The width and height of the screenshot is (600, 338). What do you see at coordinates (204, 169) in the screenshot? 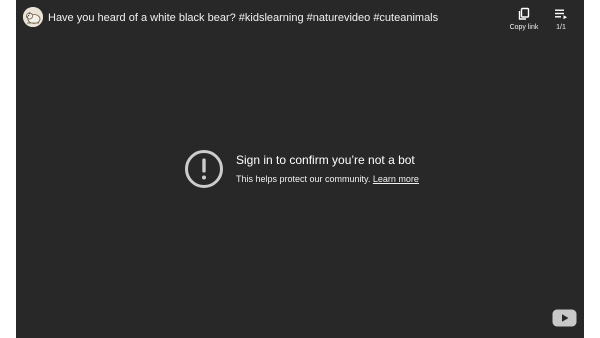
I see `alert-circle-icon` at bounding box center [204, 169].